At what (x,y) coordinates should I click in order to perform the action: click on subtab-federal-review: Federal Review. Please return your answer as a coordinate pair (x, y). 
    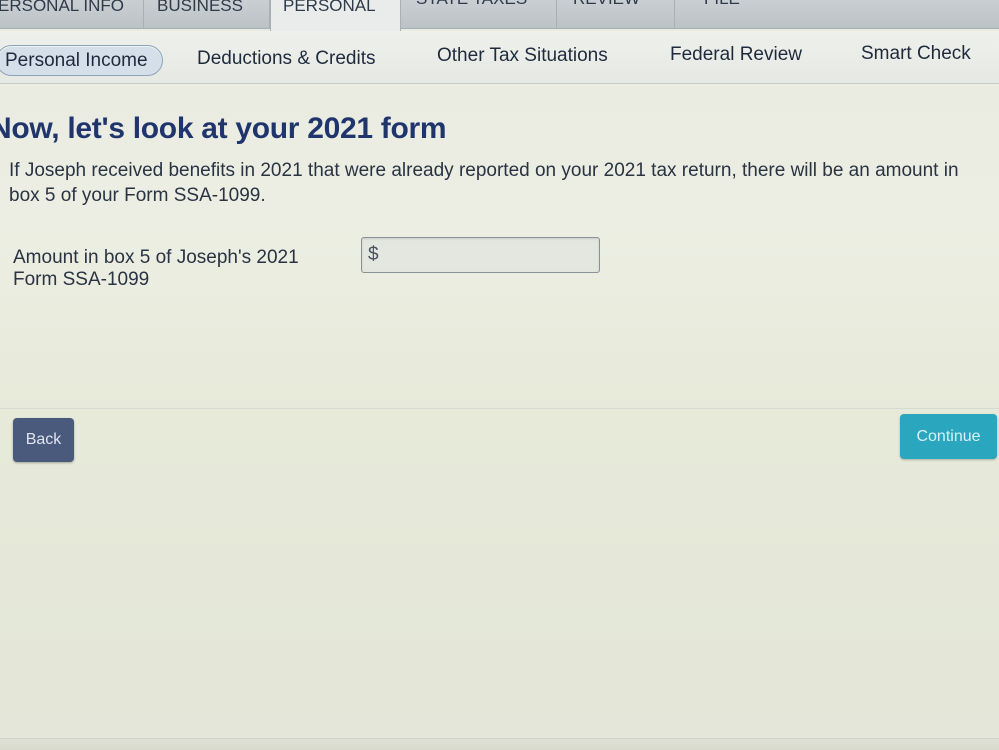
    Looking at the image, I should click on (736, 55).